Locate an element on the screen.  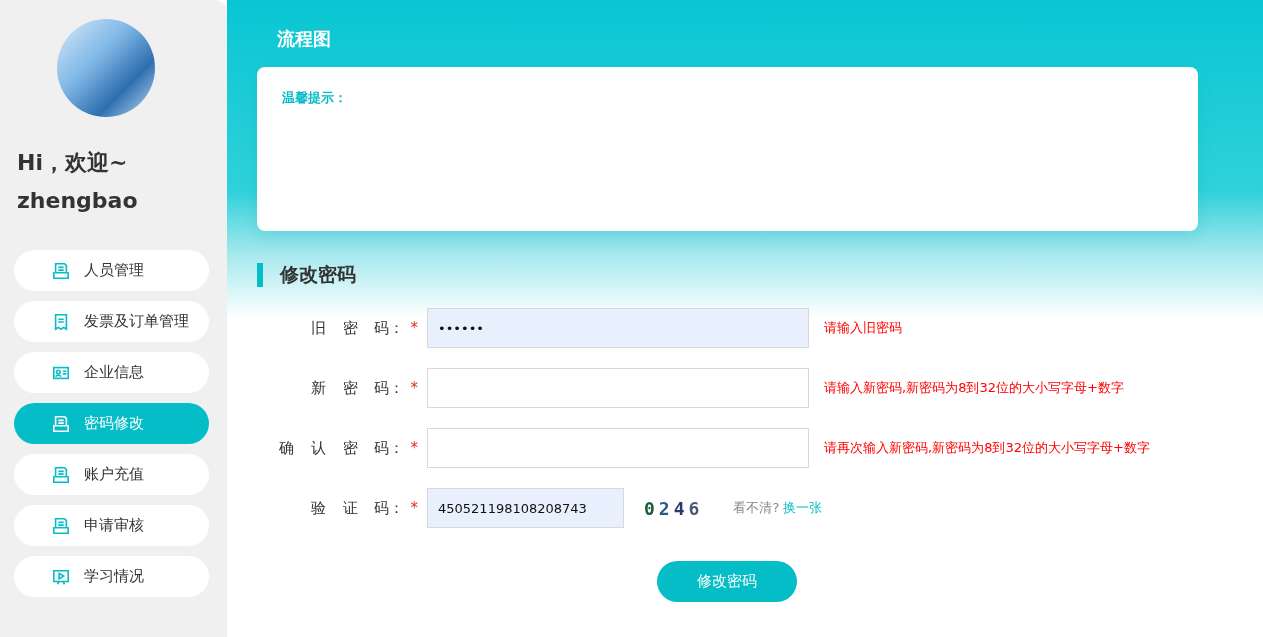
field-label: 确 认 密 码： is located at coordinates (342, 448).